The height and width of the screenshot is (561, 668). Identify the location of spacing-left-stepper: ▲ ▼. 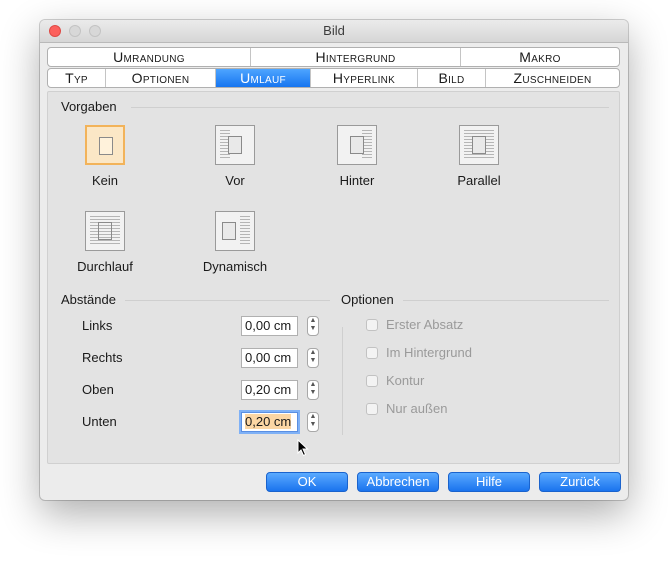
(313, 326).